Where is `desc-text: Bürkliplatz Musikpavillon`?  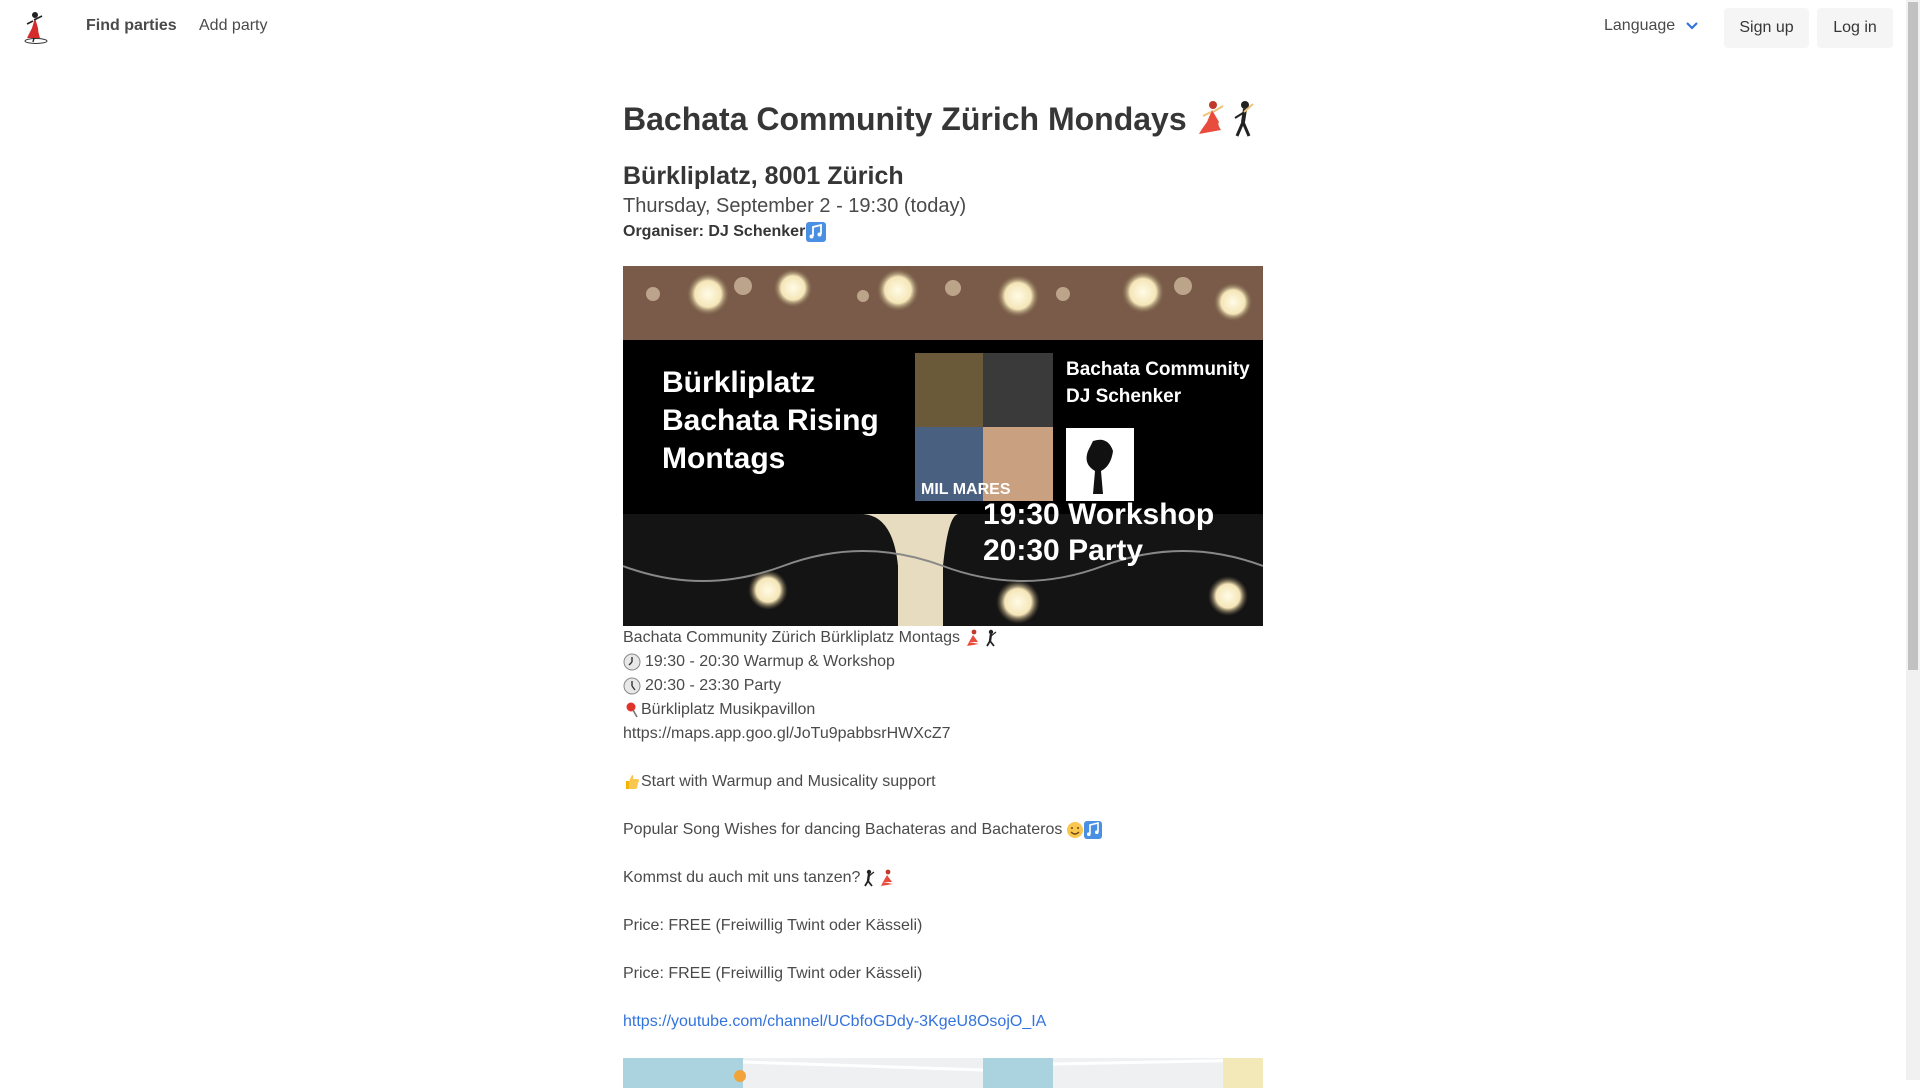 desc-text: Bürkliplatz Musikpavillon is located at coordinates (728, 709).